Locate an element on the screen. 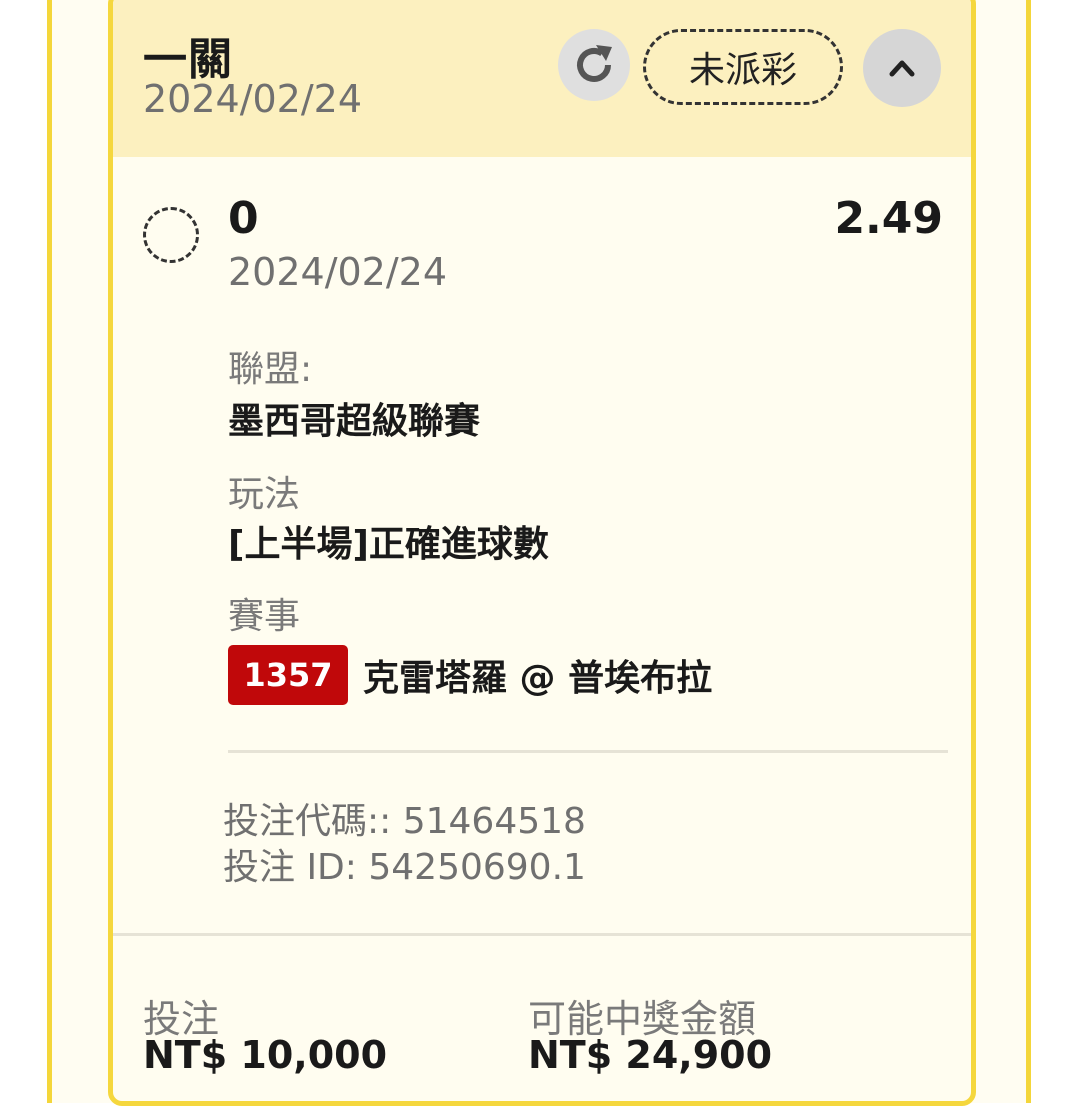  footer-divider is located at coordinates (542, 934).